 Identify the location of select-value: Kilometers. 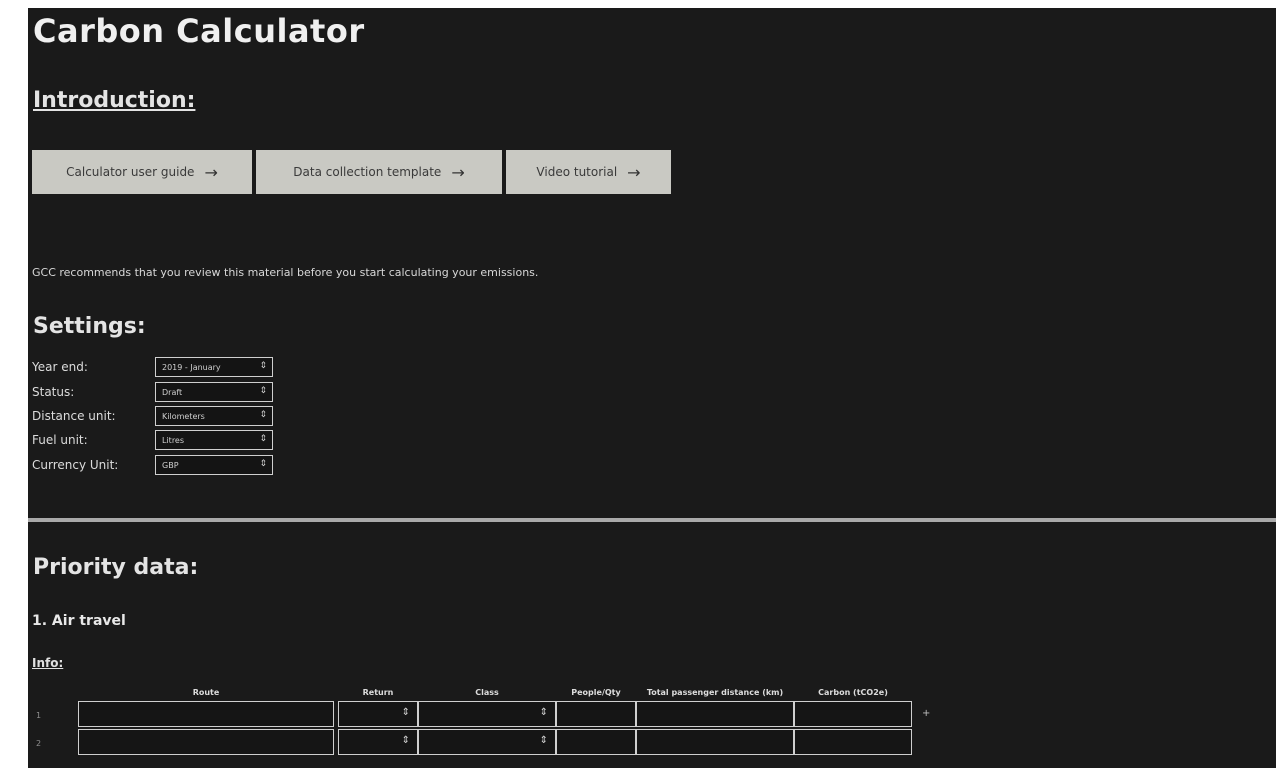
(183, 416).